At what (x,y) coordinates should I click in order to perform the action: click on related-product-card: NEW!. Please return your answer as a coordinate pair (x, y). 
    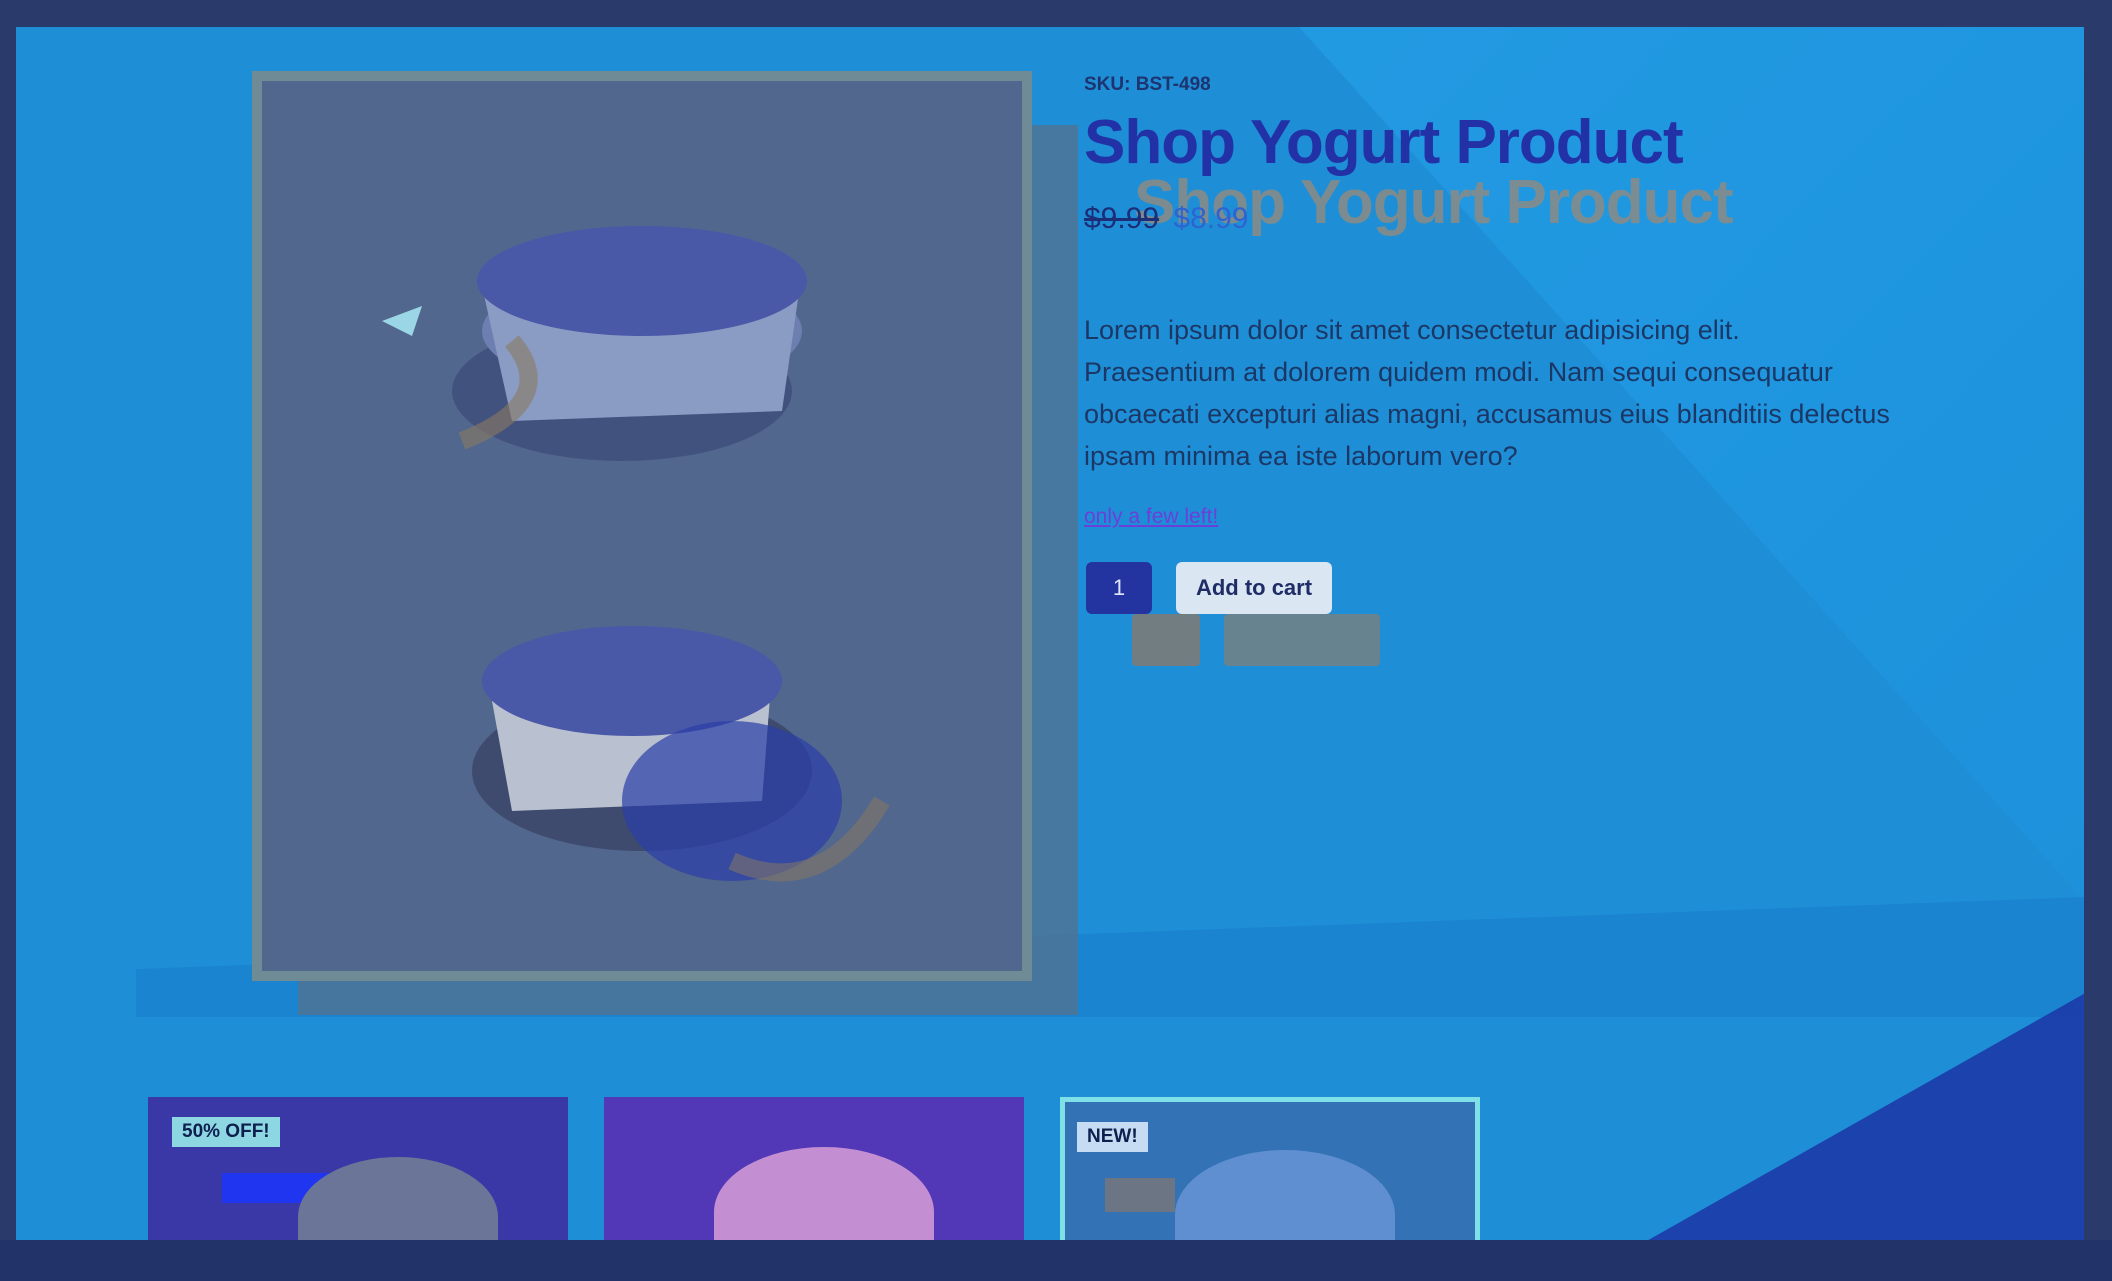
    Looking at the image, I should click on (1270, 1168).